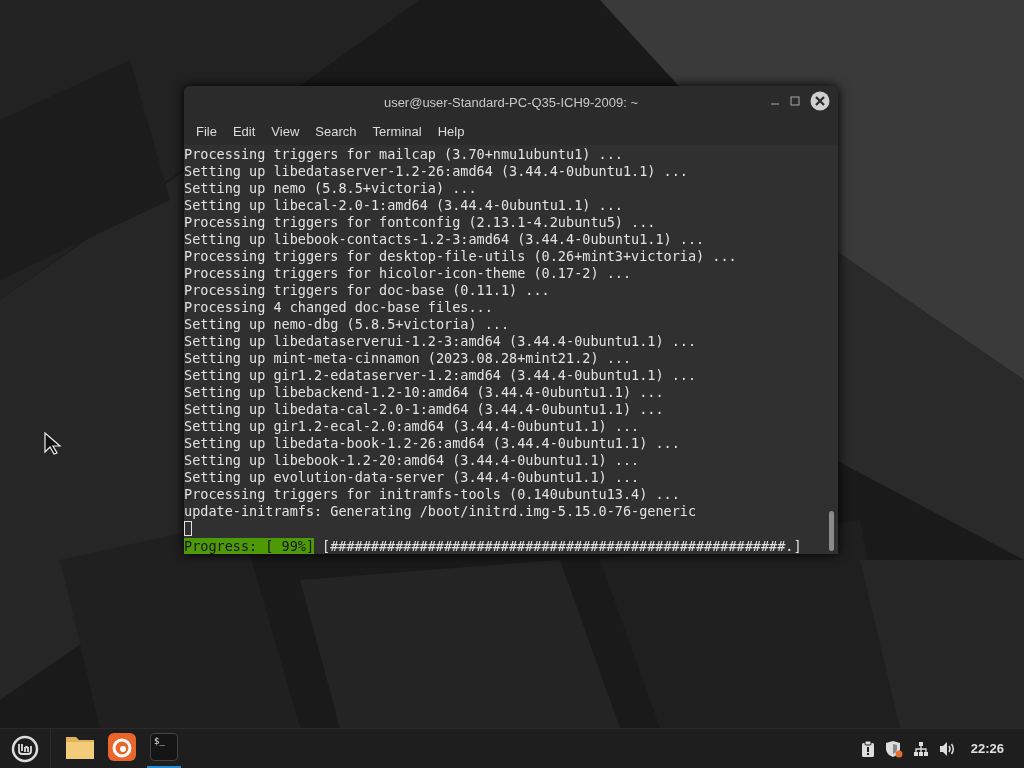 The height and width of the screenshot is (768, 1024). I want to click on terminal-line: update-initramfs: Generating /boot/initrd.img-5.15.0-76-generic, so click(441, 511).